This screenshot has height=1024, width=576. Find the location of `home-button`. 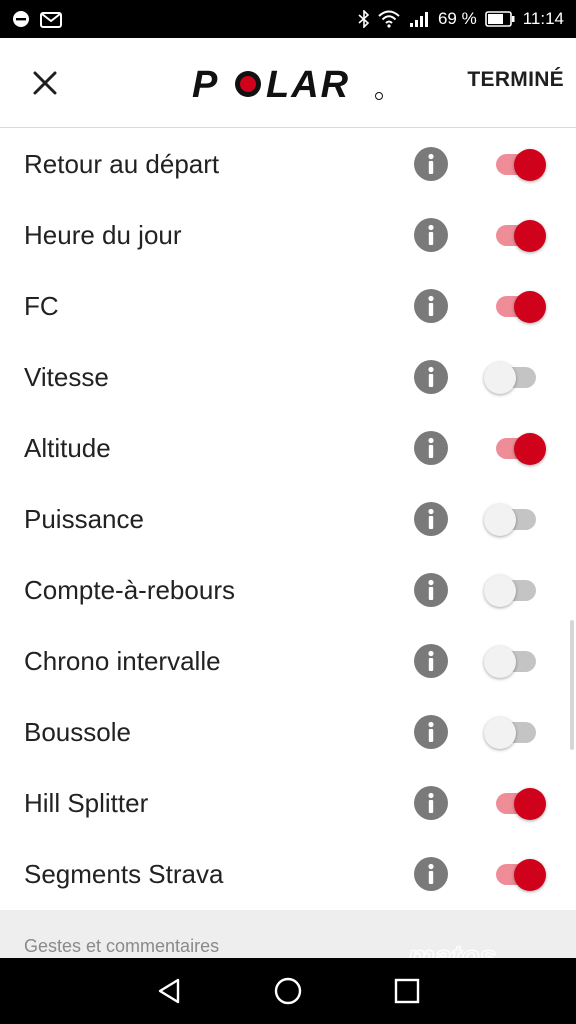

home-button is located at coordinates (288, 991).